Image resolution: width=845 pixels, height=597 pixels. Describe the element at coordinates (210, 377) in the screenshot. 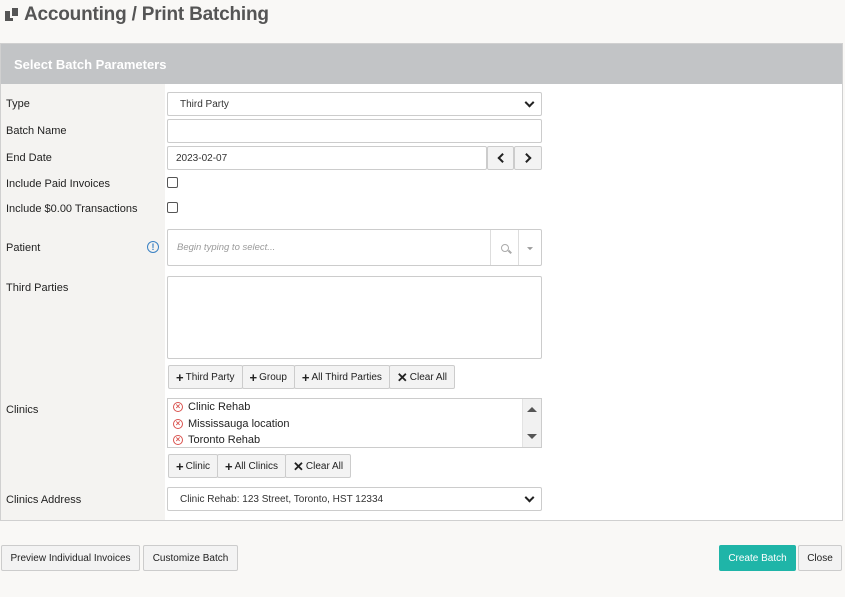

I see `add-third-party-label: Third Party` at that location.